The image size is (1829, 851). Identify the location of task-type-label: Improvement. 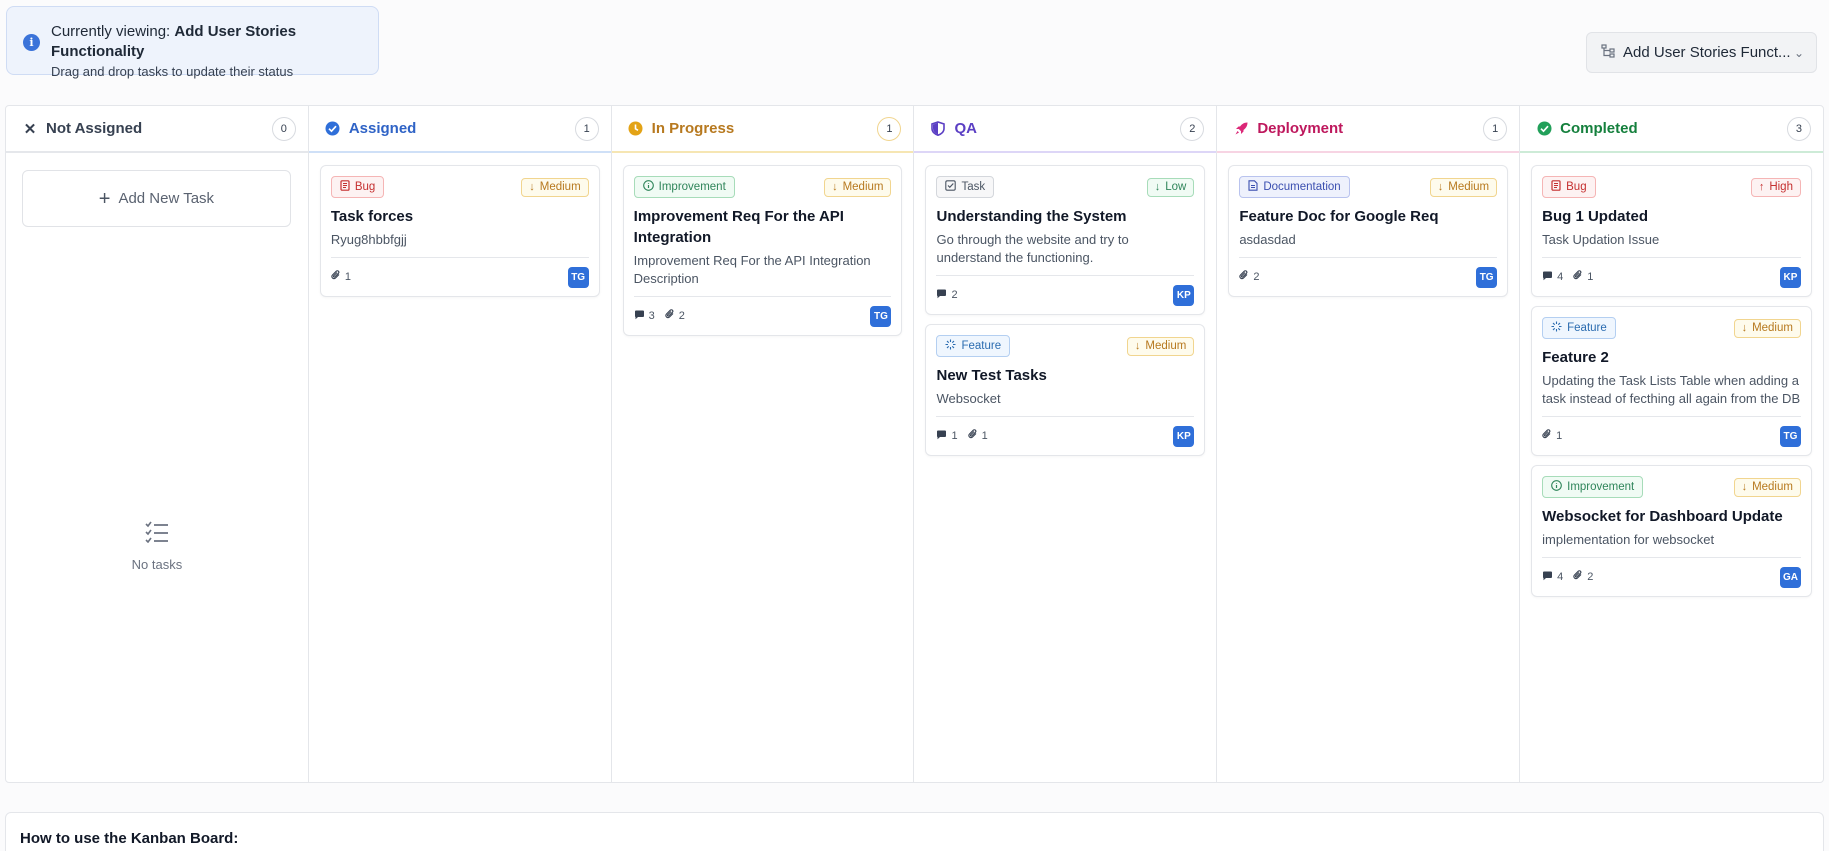
(692, 187).